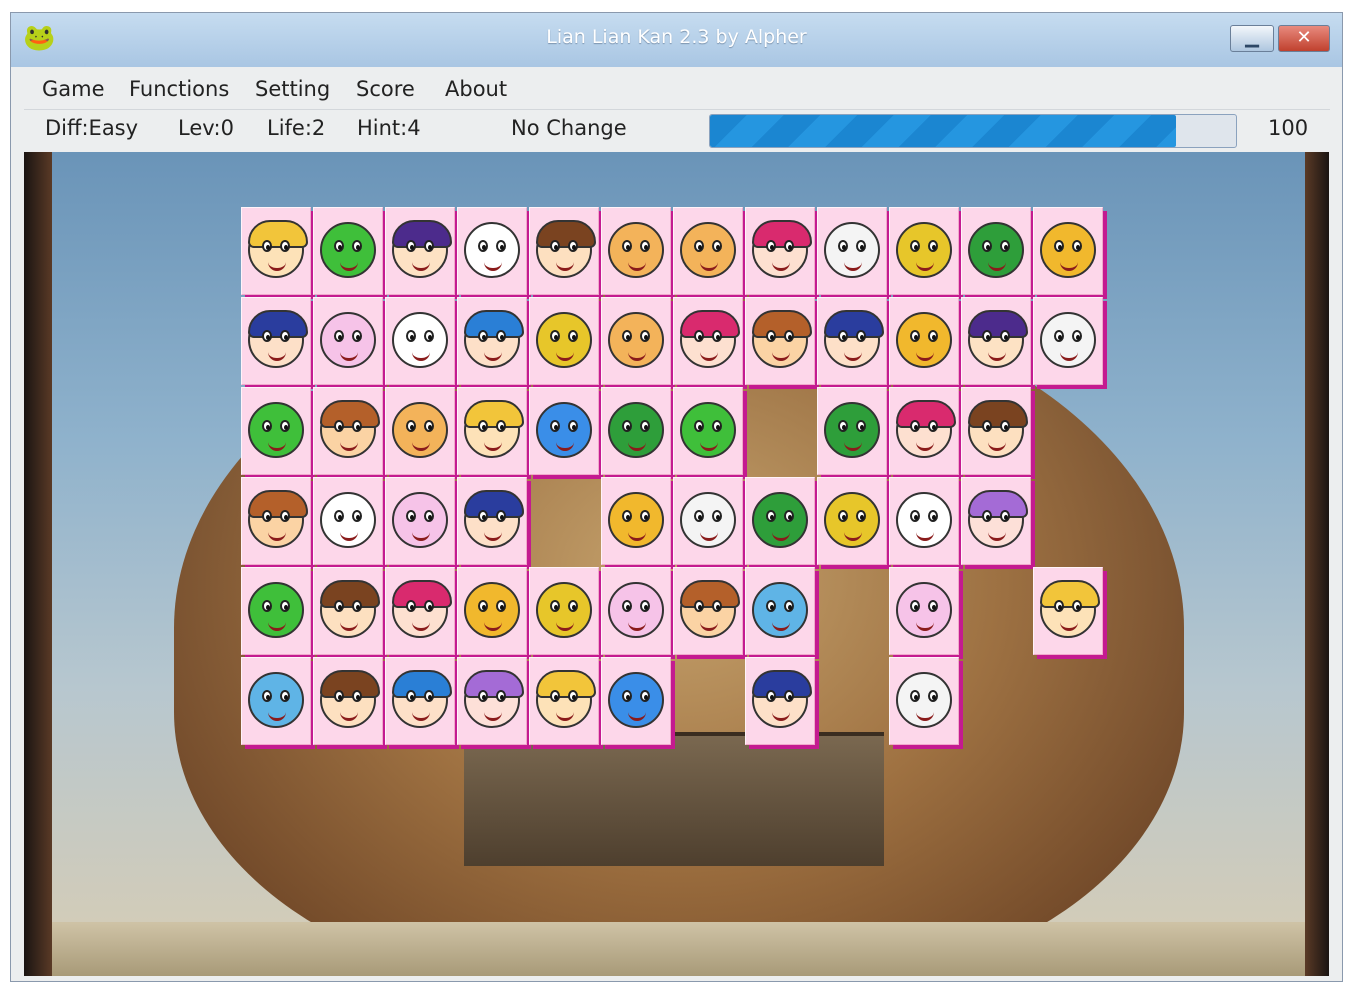 The image size is (1346, 987). Describe the element at coordinates (679, 949) in the screenshot. I see `background-ground` at that location.